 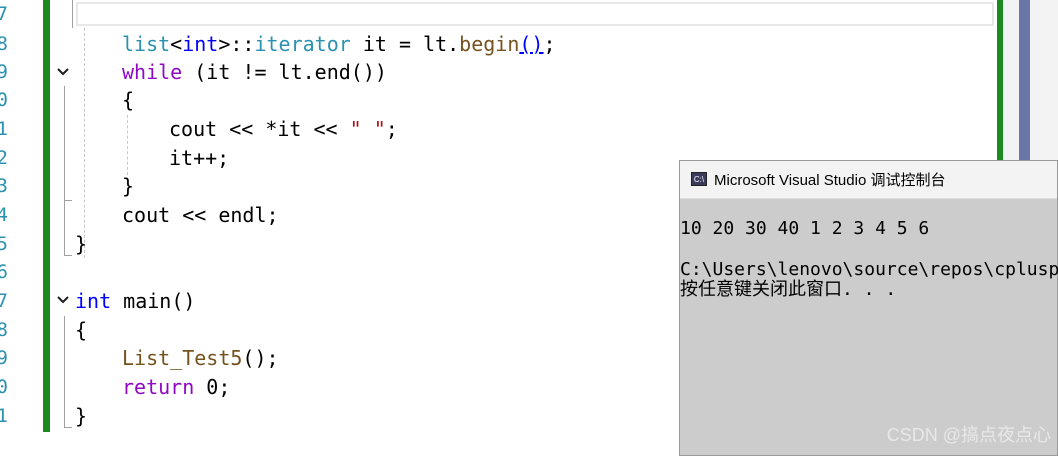 I want to click on token: 0;, so click(x=212, y=387).